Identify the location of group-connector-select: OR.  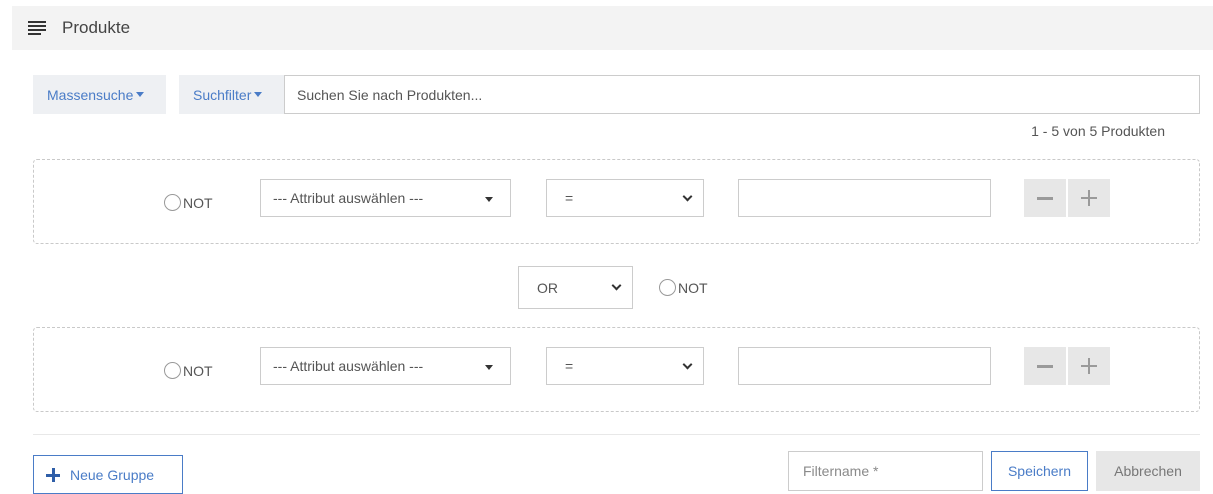
(575, 287).